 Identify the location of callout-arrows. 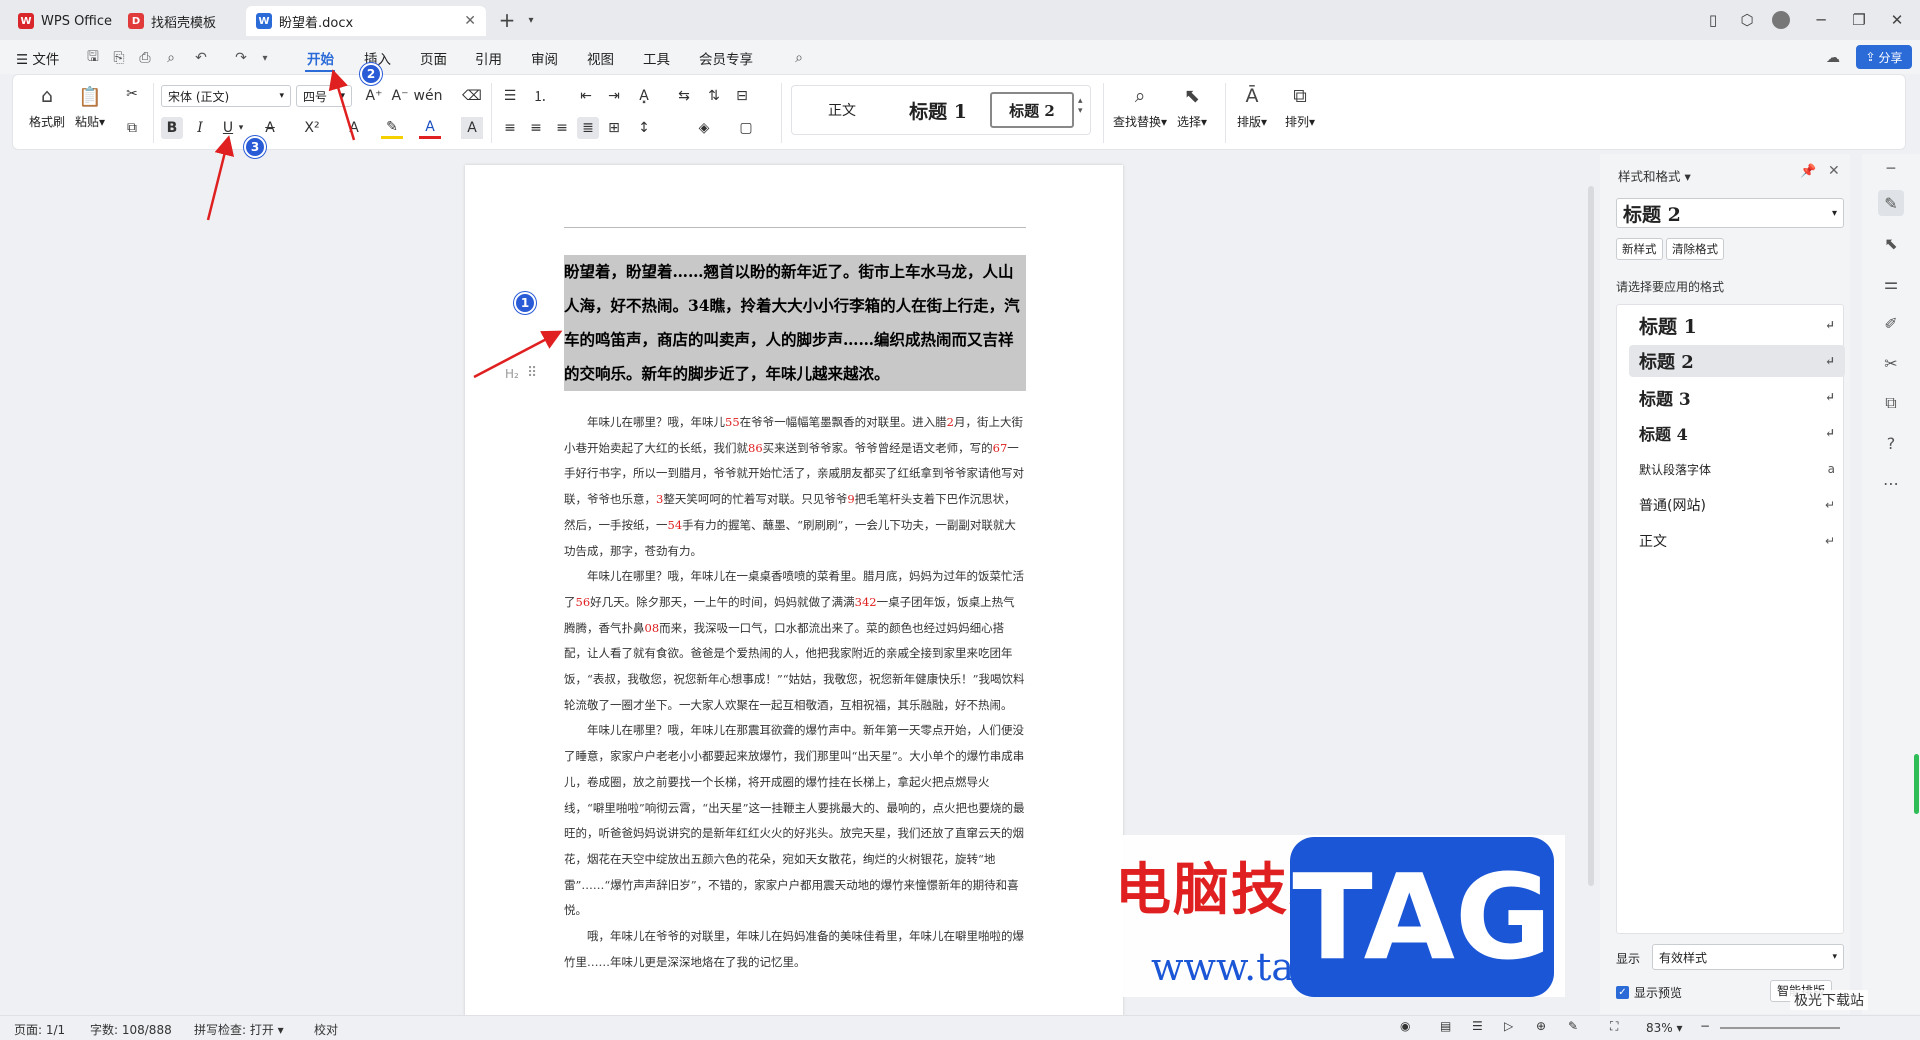
(384, 224).